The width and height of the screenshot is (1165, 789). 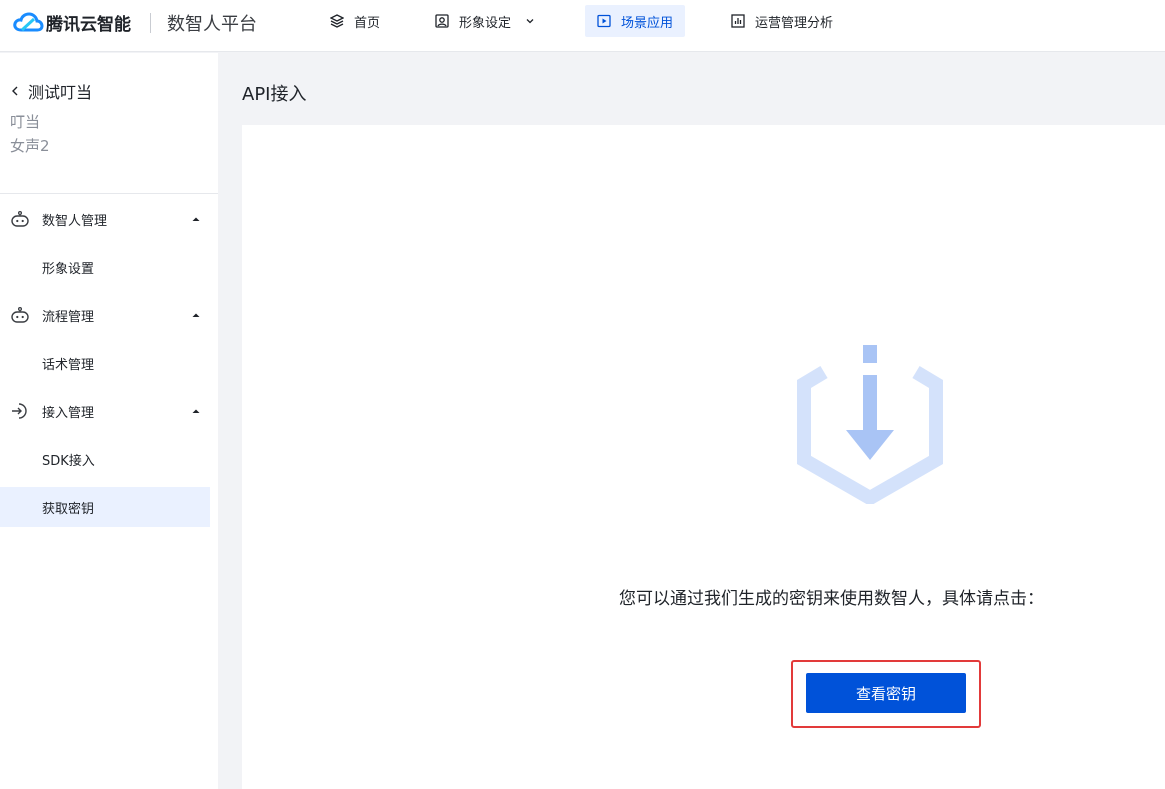 What do you see at coordinates (68, 317) in the screenshot?
I see `sidebar-group-label: 流程管理` at bounding box center [68, 317].